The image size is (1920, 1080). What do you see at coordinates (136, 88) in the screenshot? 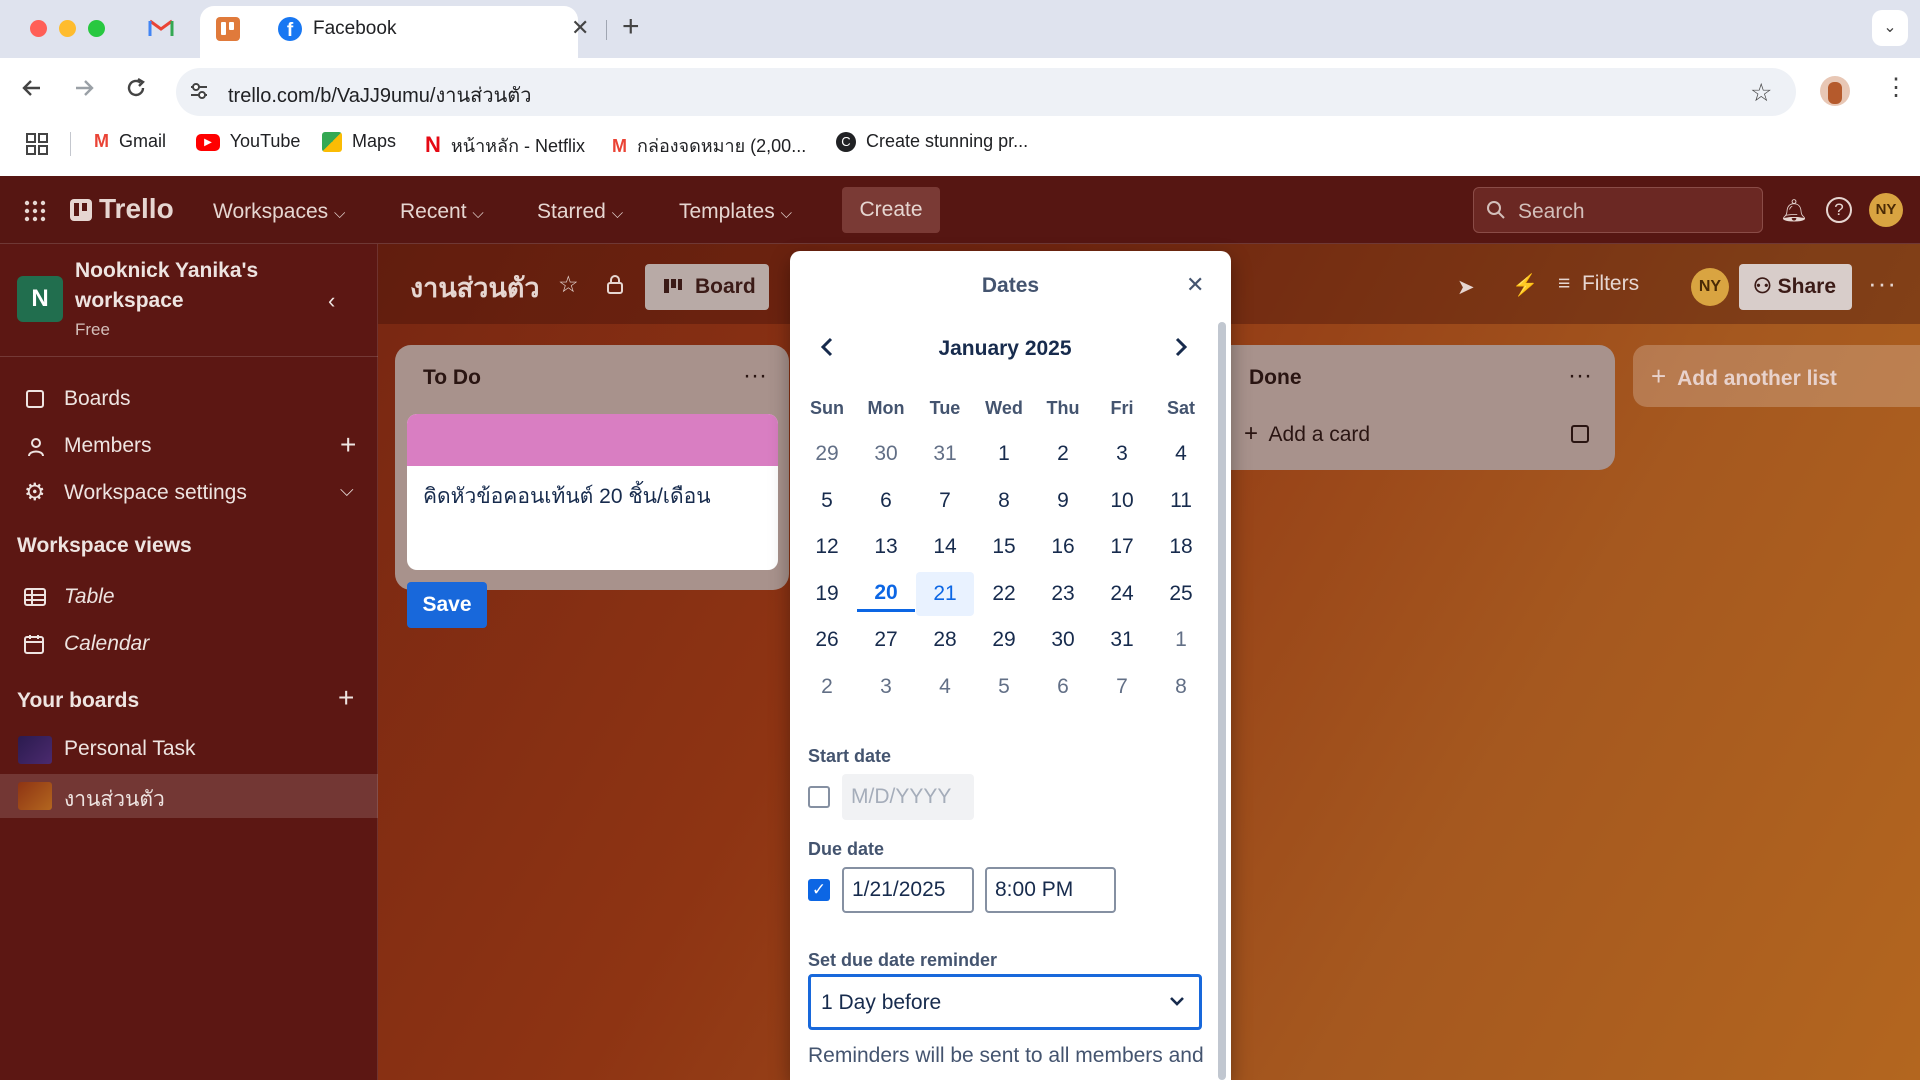
I see `reload-icon` at bounding box center [136, 88].